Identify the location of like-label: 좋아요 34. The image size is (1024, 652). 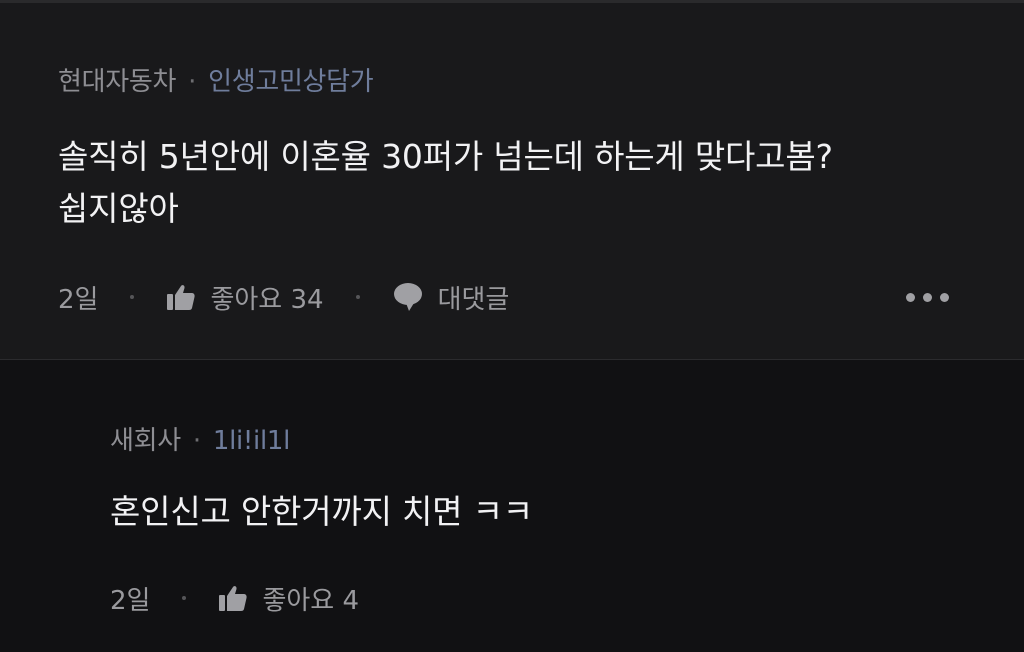
(267, 299).